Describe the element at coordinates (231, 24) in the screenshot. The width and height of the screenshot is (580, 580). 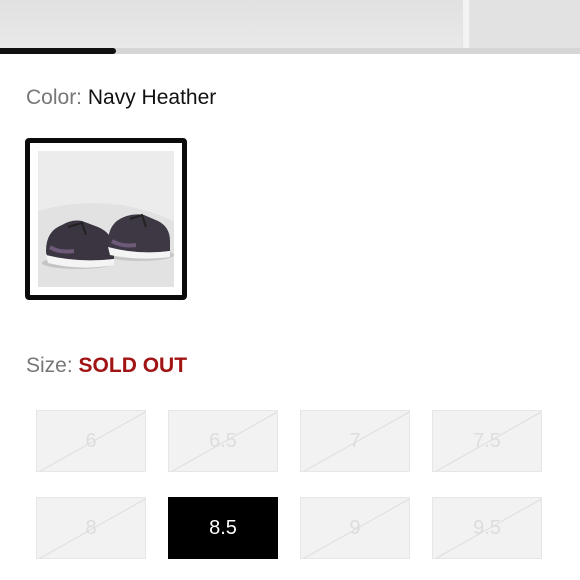
I see `gallery-image-current` at that location.